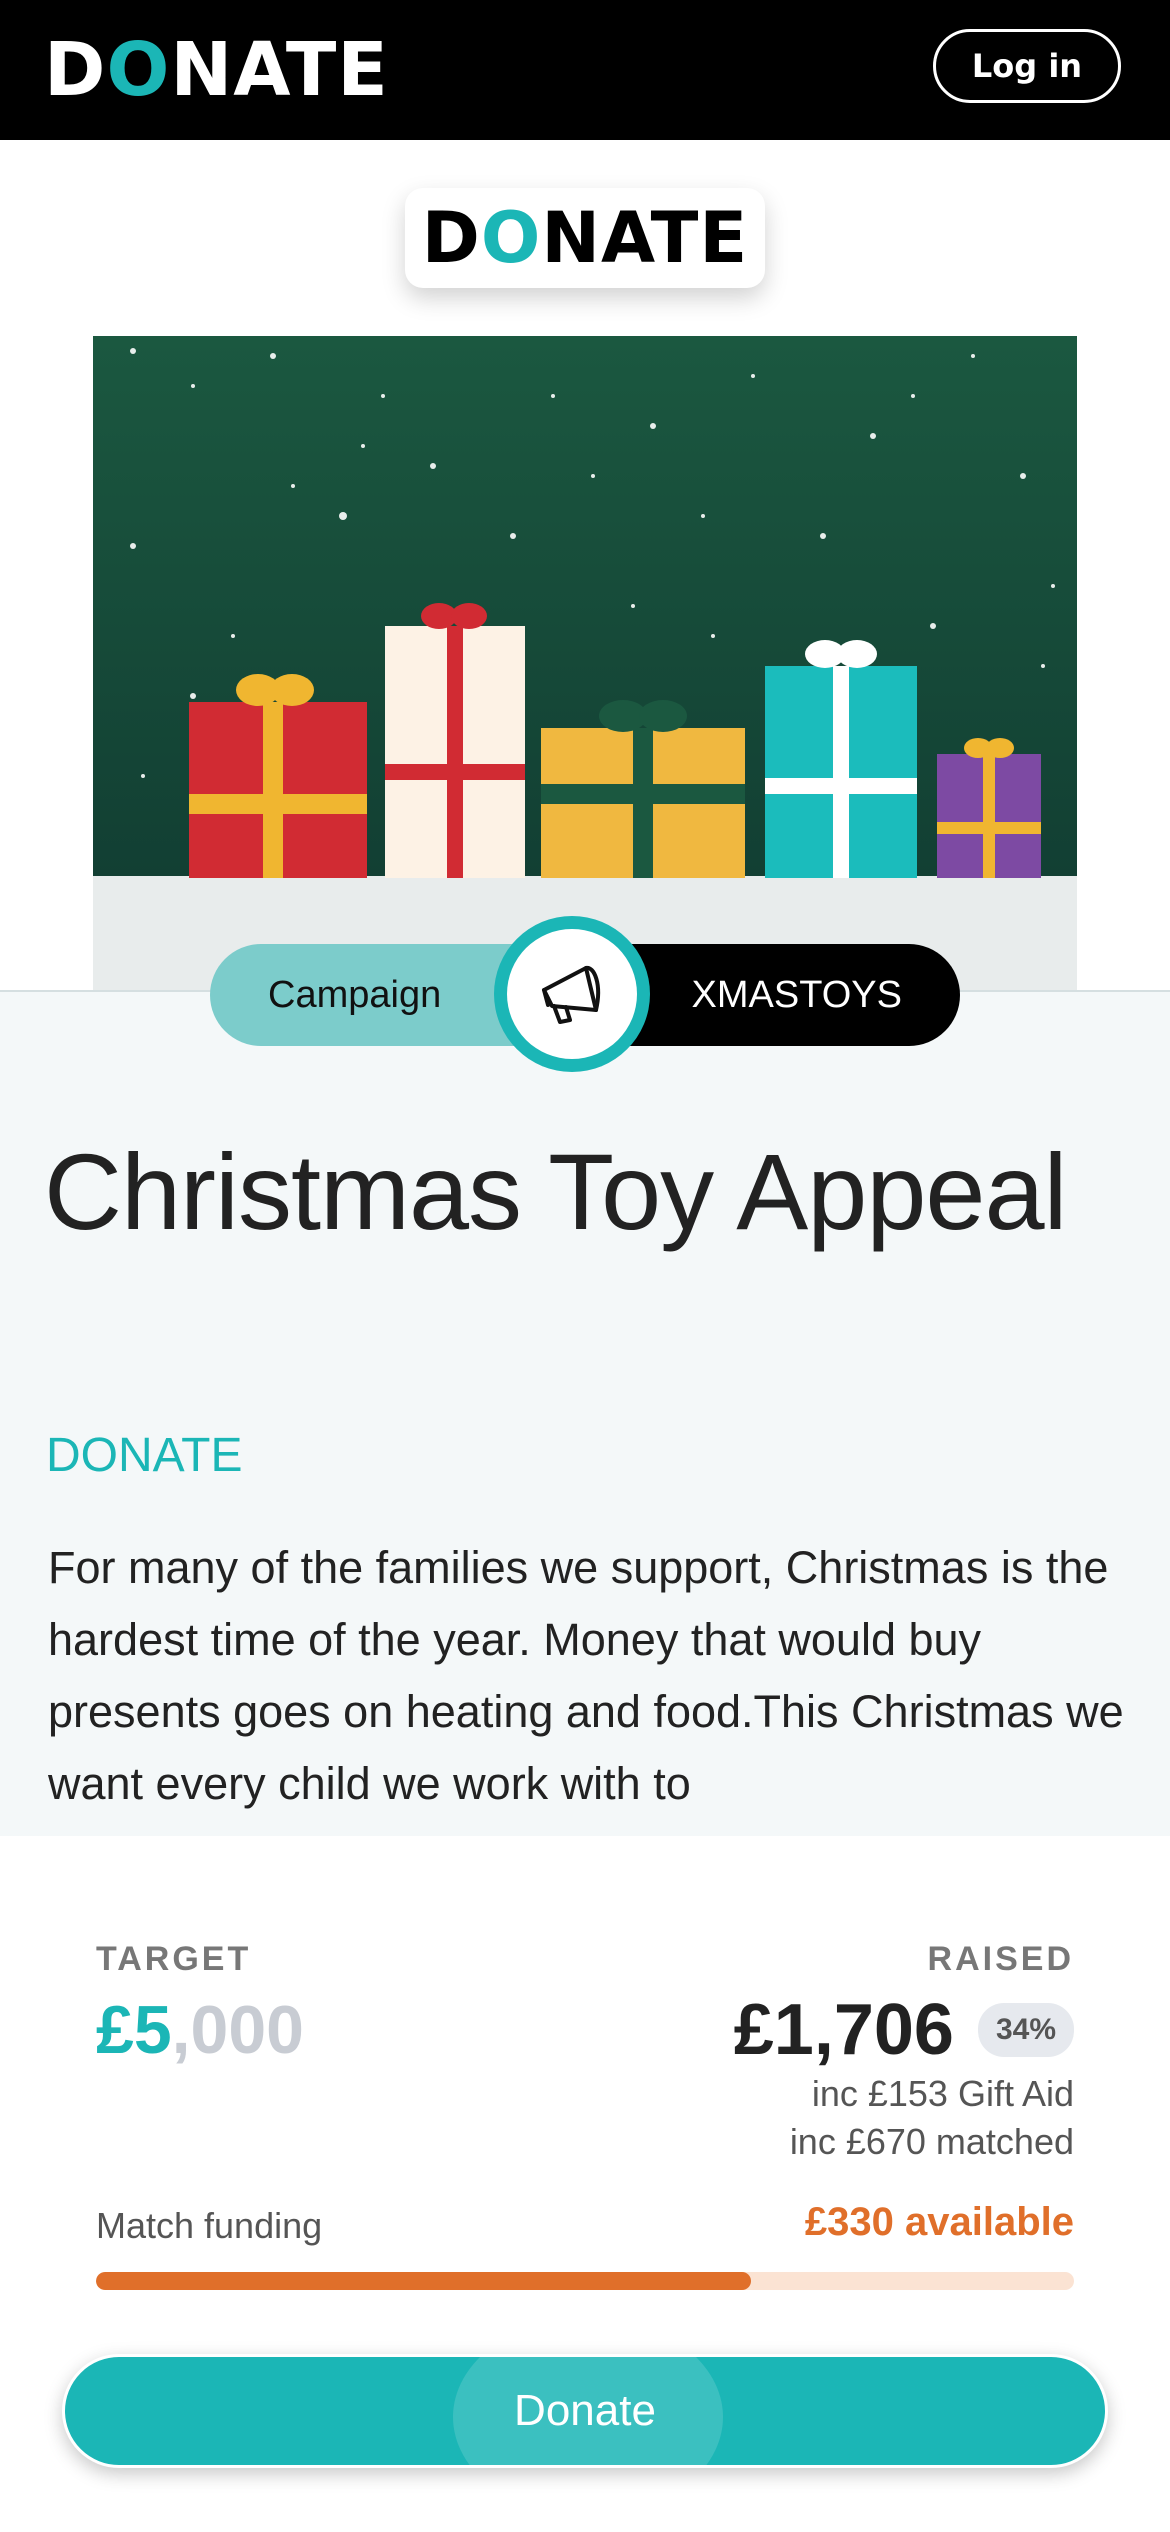 This screenshot has width=1170, height=2532. What do you see at coordinates (209, 2225) in the screenshot?
I see `match-funding-label: Match funding` at bounding box center [209, 2225].